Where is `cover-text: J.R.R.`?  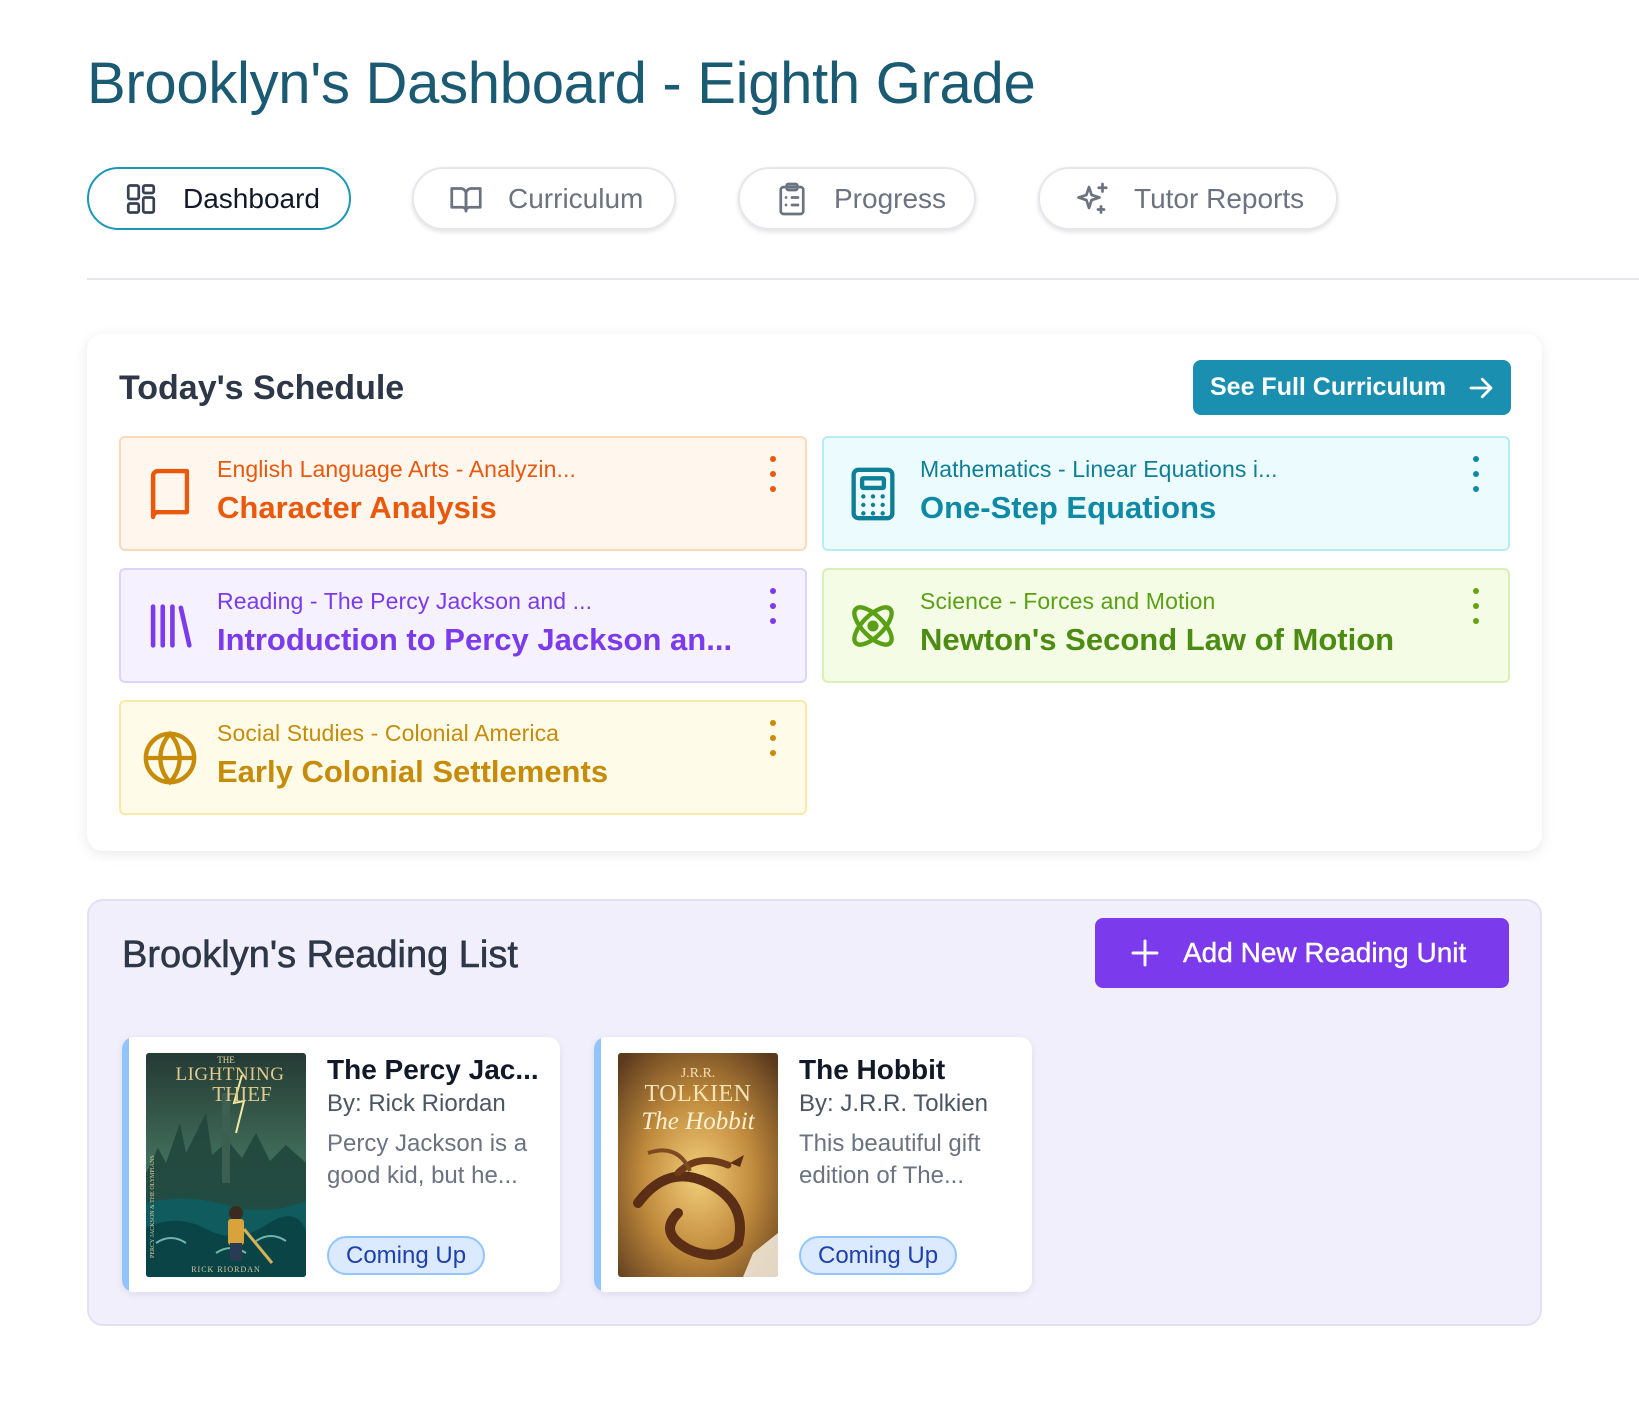
cover-text: J.R.R. is located at coordinates (698, 1073).